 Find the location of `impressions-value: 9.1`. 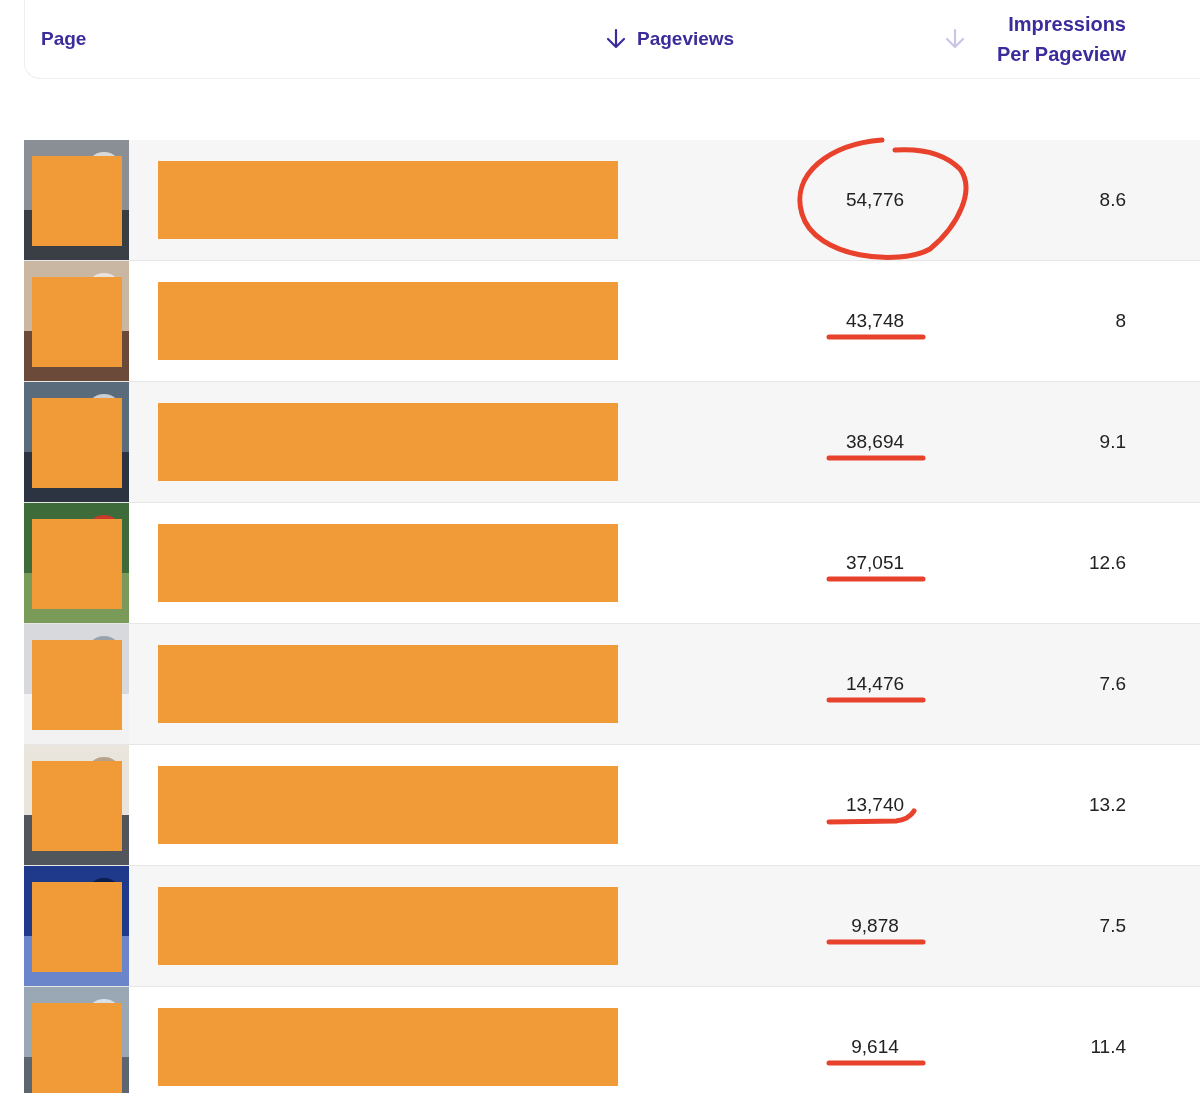

impressions-value: 9.1 is located at coordinates (1112, 442).